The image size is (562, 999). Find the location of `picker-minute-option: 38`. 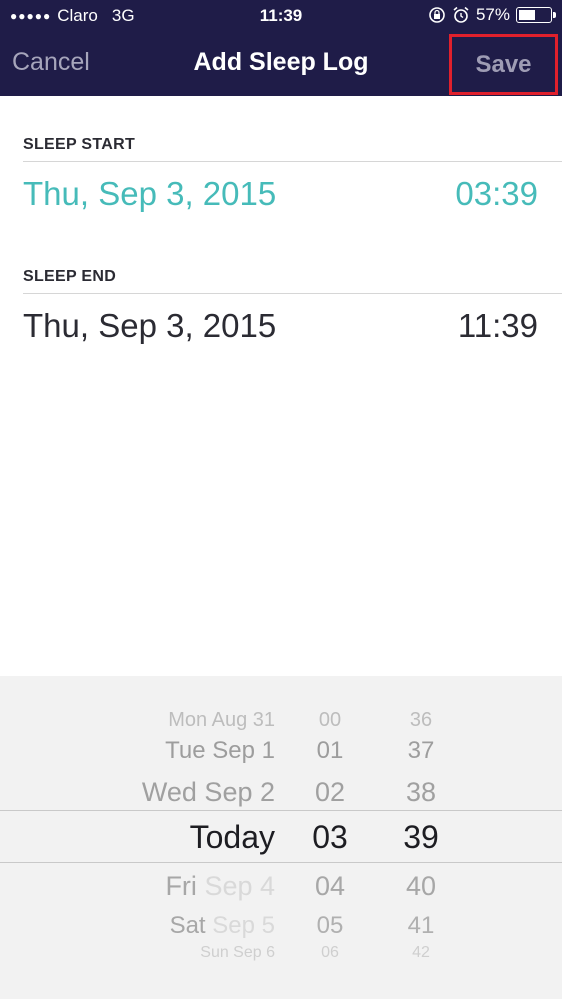

picker-minute-option: 38 is located at coordinates (421, 792).